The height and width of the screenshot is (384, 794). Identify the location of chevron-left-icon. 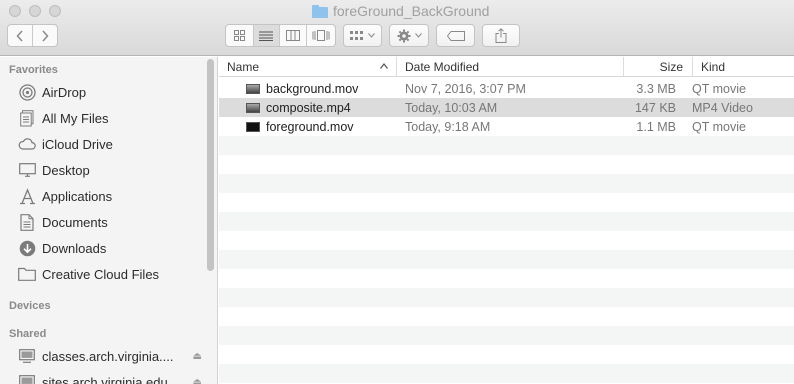
(19, 35).